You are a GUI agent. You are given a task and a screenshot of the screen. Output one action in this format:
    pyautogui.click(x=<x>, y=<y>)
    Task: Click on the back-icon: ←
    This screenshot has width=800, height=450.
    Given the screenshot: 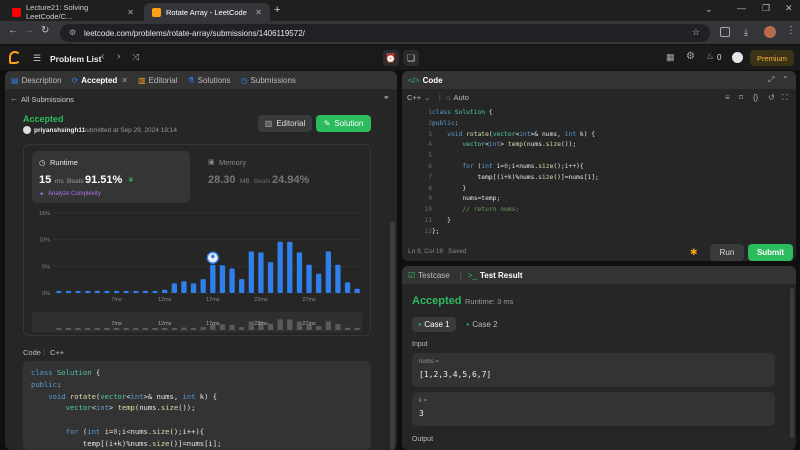 What is the action you would take?
    pyautogui.click(x=13, y=30)
    